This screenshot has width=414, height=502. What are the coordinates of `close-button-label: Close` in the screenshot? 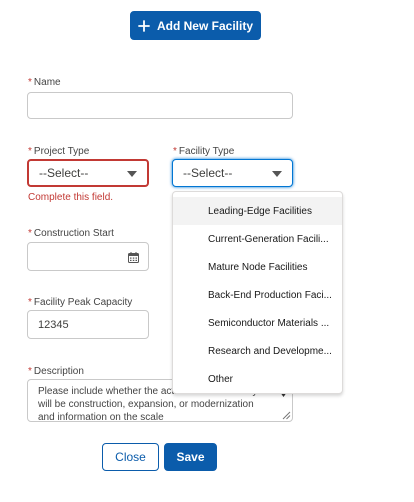 It's located at (130, 457).